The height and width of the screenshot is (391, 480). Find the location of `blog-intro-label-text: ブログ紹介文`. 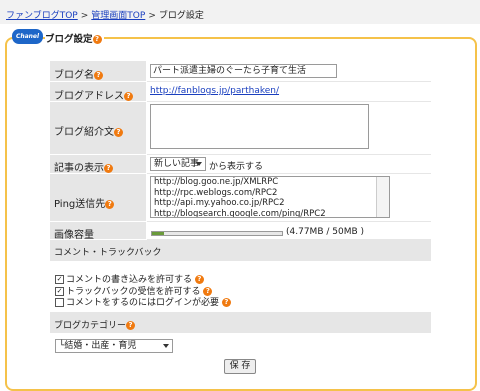

blog-intro-label-text: ブログ紹介文 is located at coordinates (84, 132).